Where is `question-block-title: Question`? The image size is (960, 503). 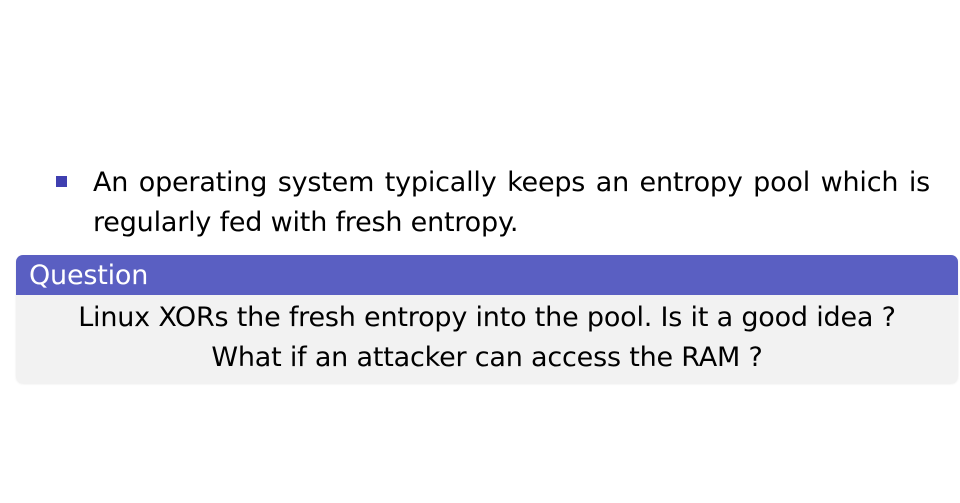
question-block-title: Question is located at coordinates (487, 275).